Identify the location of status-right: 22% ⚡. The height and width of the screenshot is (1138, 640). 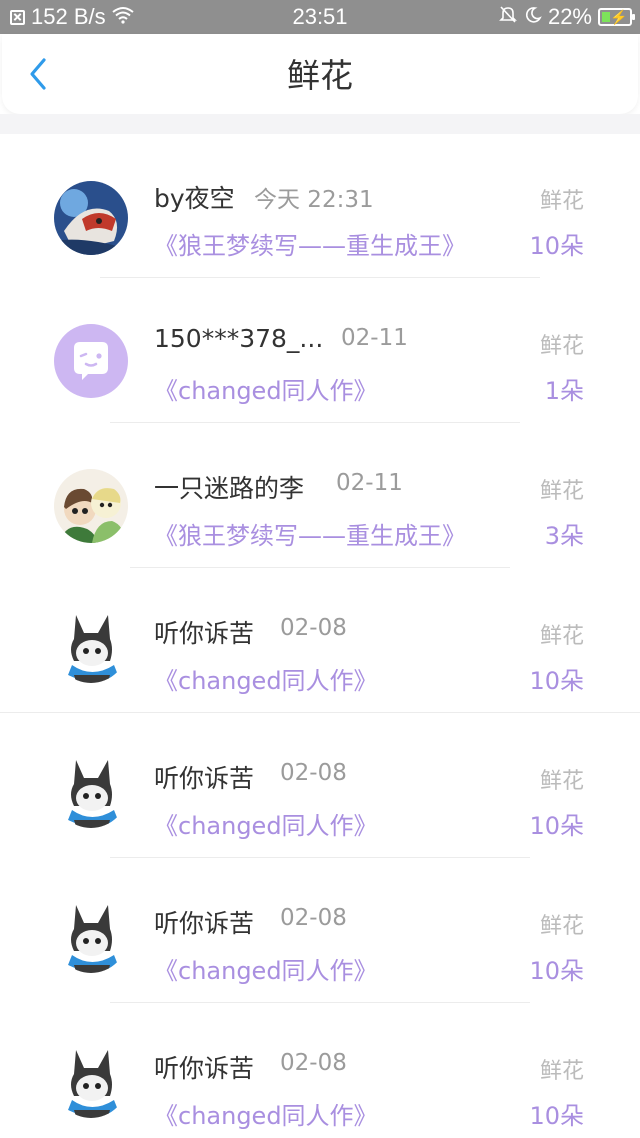
(566, 17).